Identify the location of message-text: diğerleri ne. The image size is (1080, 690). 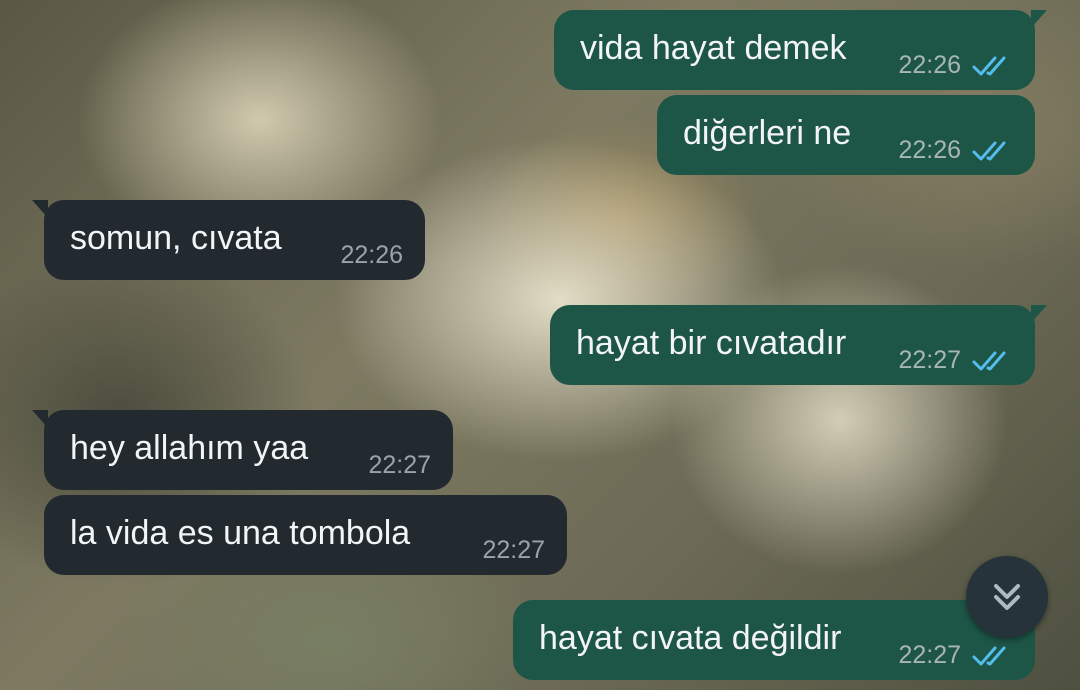
(767, 133).